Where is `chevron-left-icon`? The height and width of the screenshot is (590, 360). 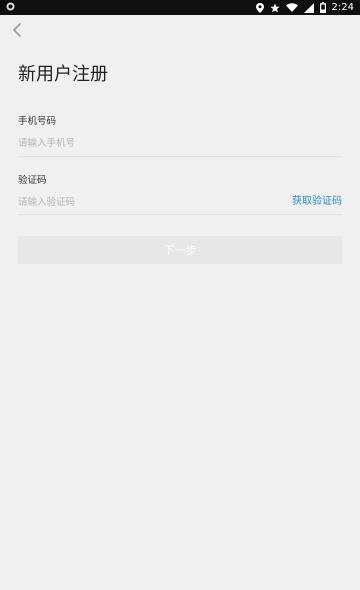 chevron-left-icon is located at coordinates (17, 31).